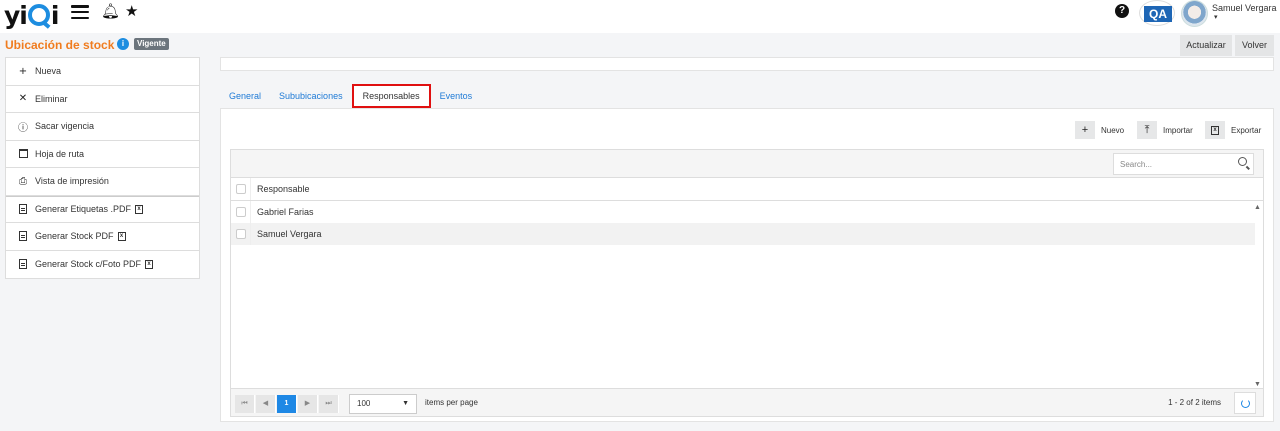 The image size is (1280, 431). What do you see at coordinates (83, 209) in the screenshot?
I see `sidebar-item-label: Generar Etiquetas .PDF` at bounding box center [83, 209].